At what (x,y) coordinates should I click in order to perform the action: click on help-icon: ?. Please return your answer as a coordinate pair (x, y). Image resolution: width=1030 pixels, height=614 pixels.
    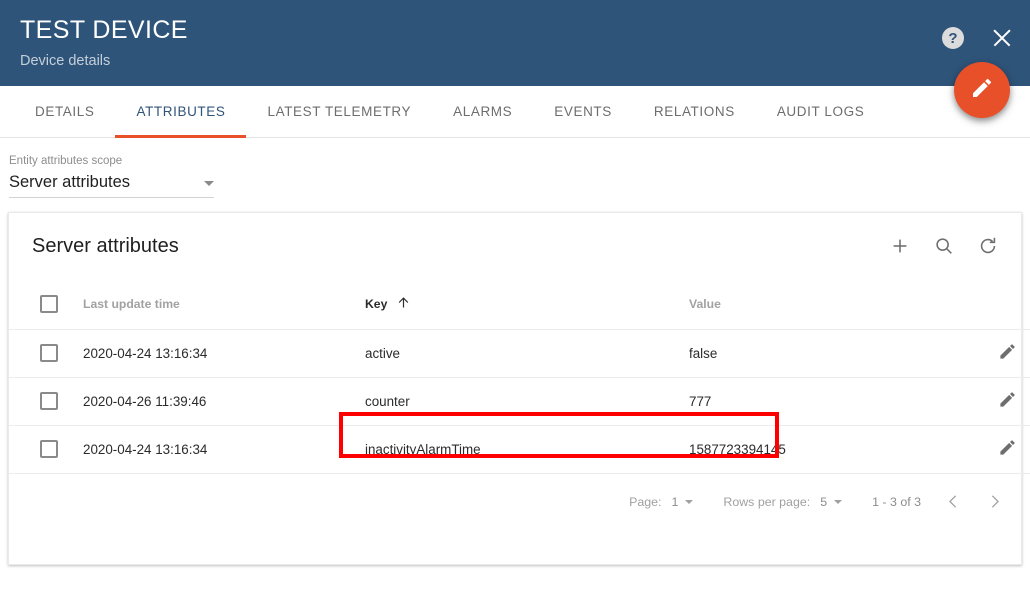
    Looking at the image, I should click on (953, 38).